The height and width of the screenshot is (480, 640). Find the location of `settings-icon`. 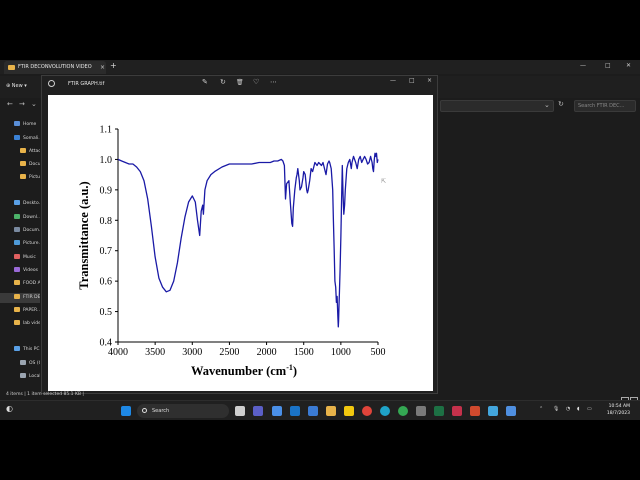

settings-icon is located at coordinates (475, 411).